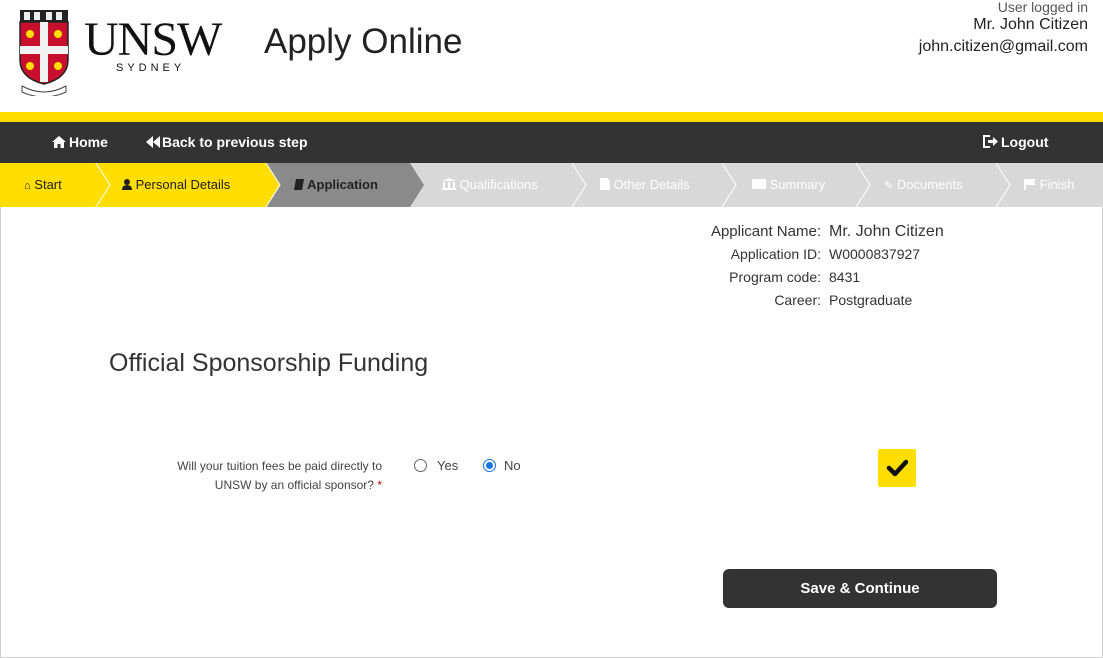 The image size is (1103, 658). Describe the element at coordinates (512, 465) in the screenshot. I see `radio-no-label: No` at that location.